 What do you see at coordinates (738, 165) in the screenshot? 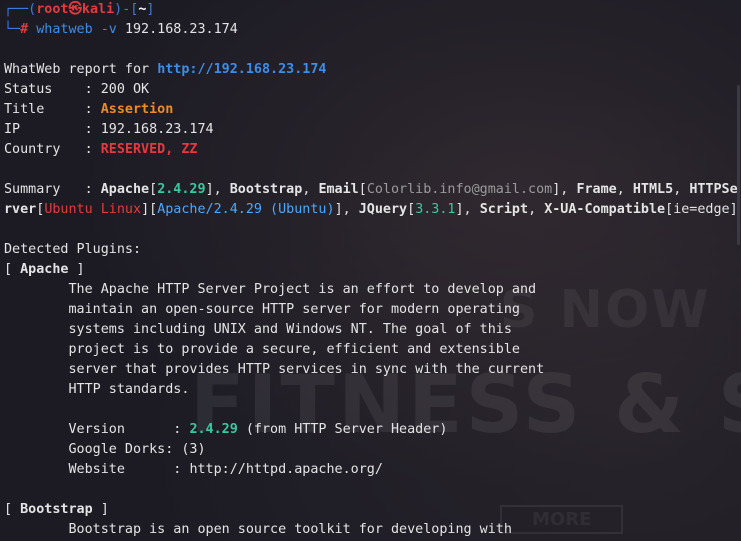
I see `terminal-scrollbar` at bounding box center [738, 165].